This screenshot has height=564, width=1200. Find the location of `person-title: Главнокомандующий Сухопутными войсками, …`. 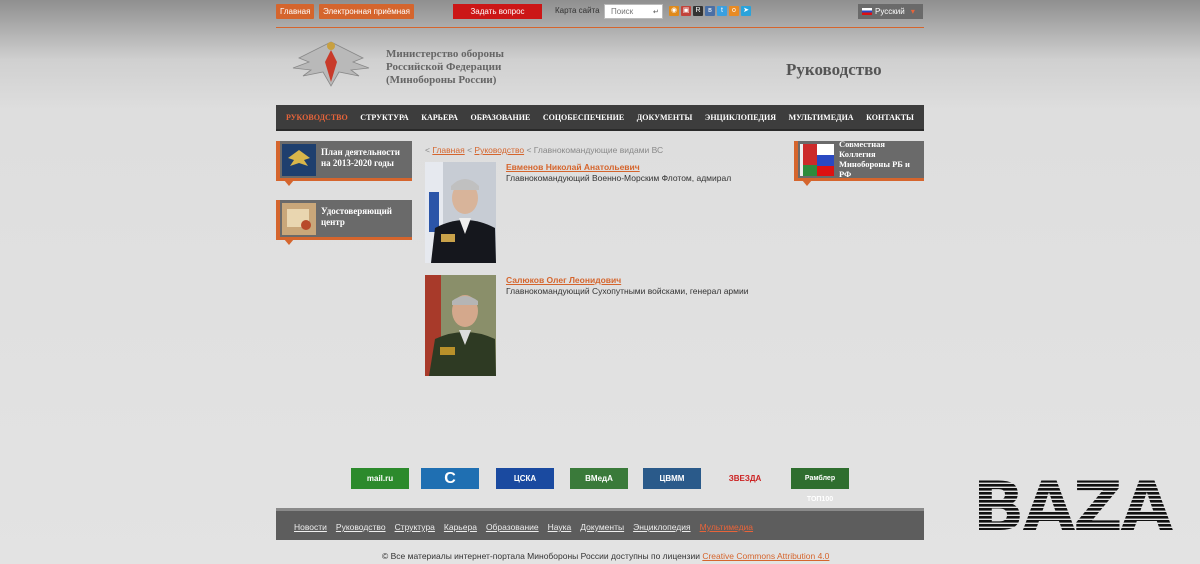

person-title: Главнокомандующий Сухопутными войсками, … is located at coordinates (627, 291).